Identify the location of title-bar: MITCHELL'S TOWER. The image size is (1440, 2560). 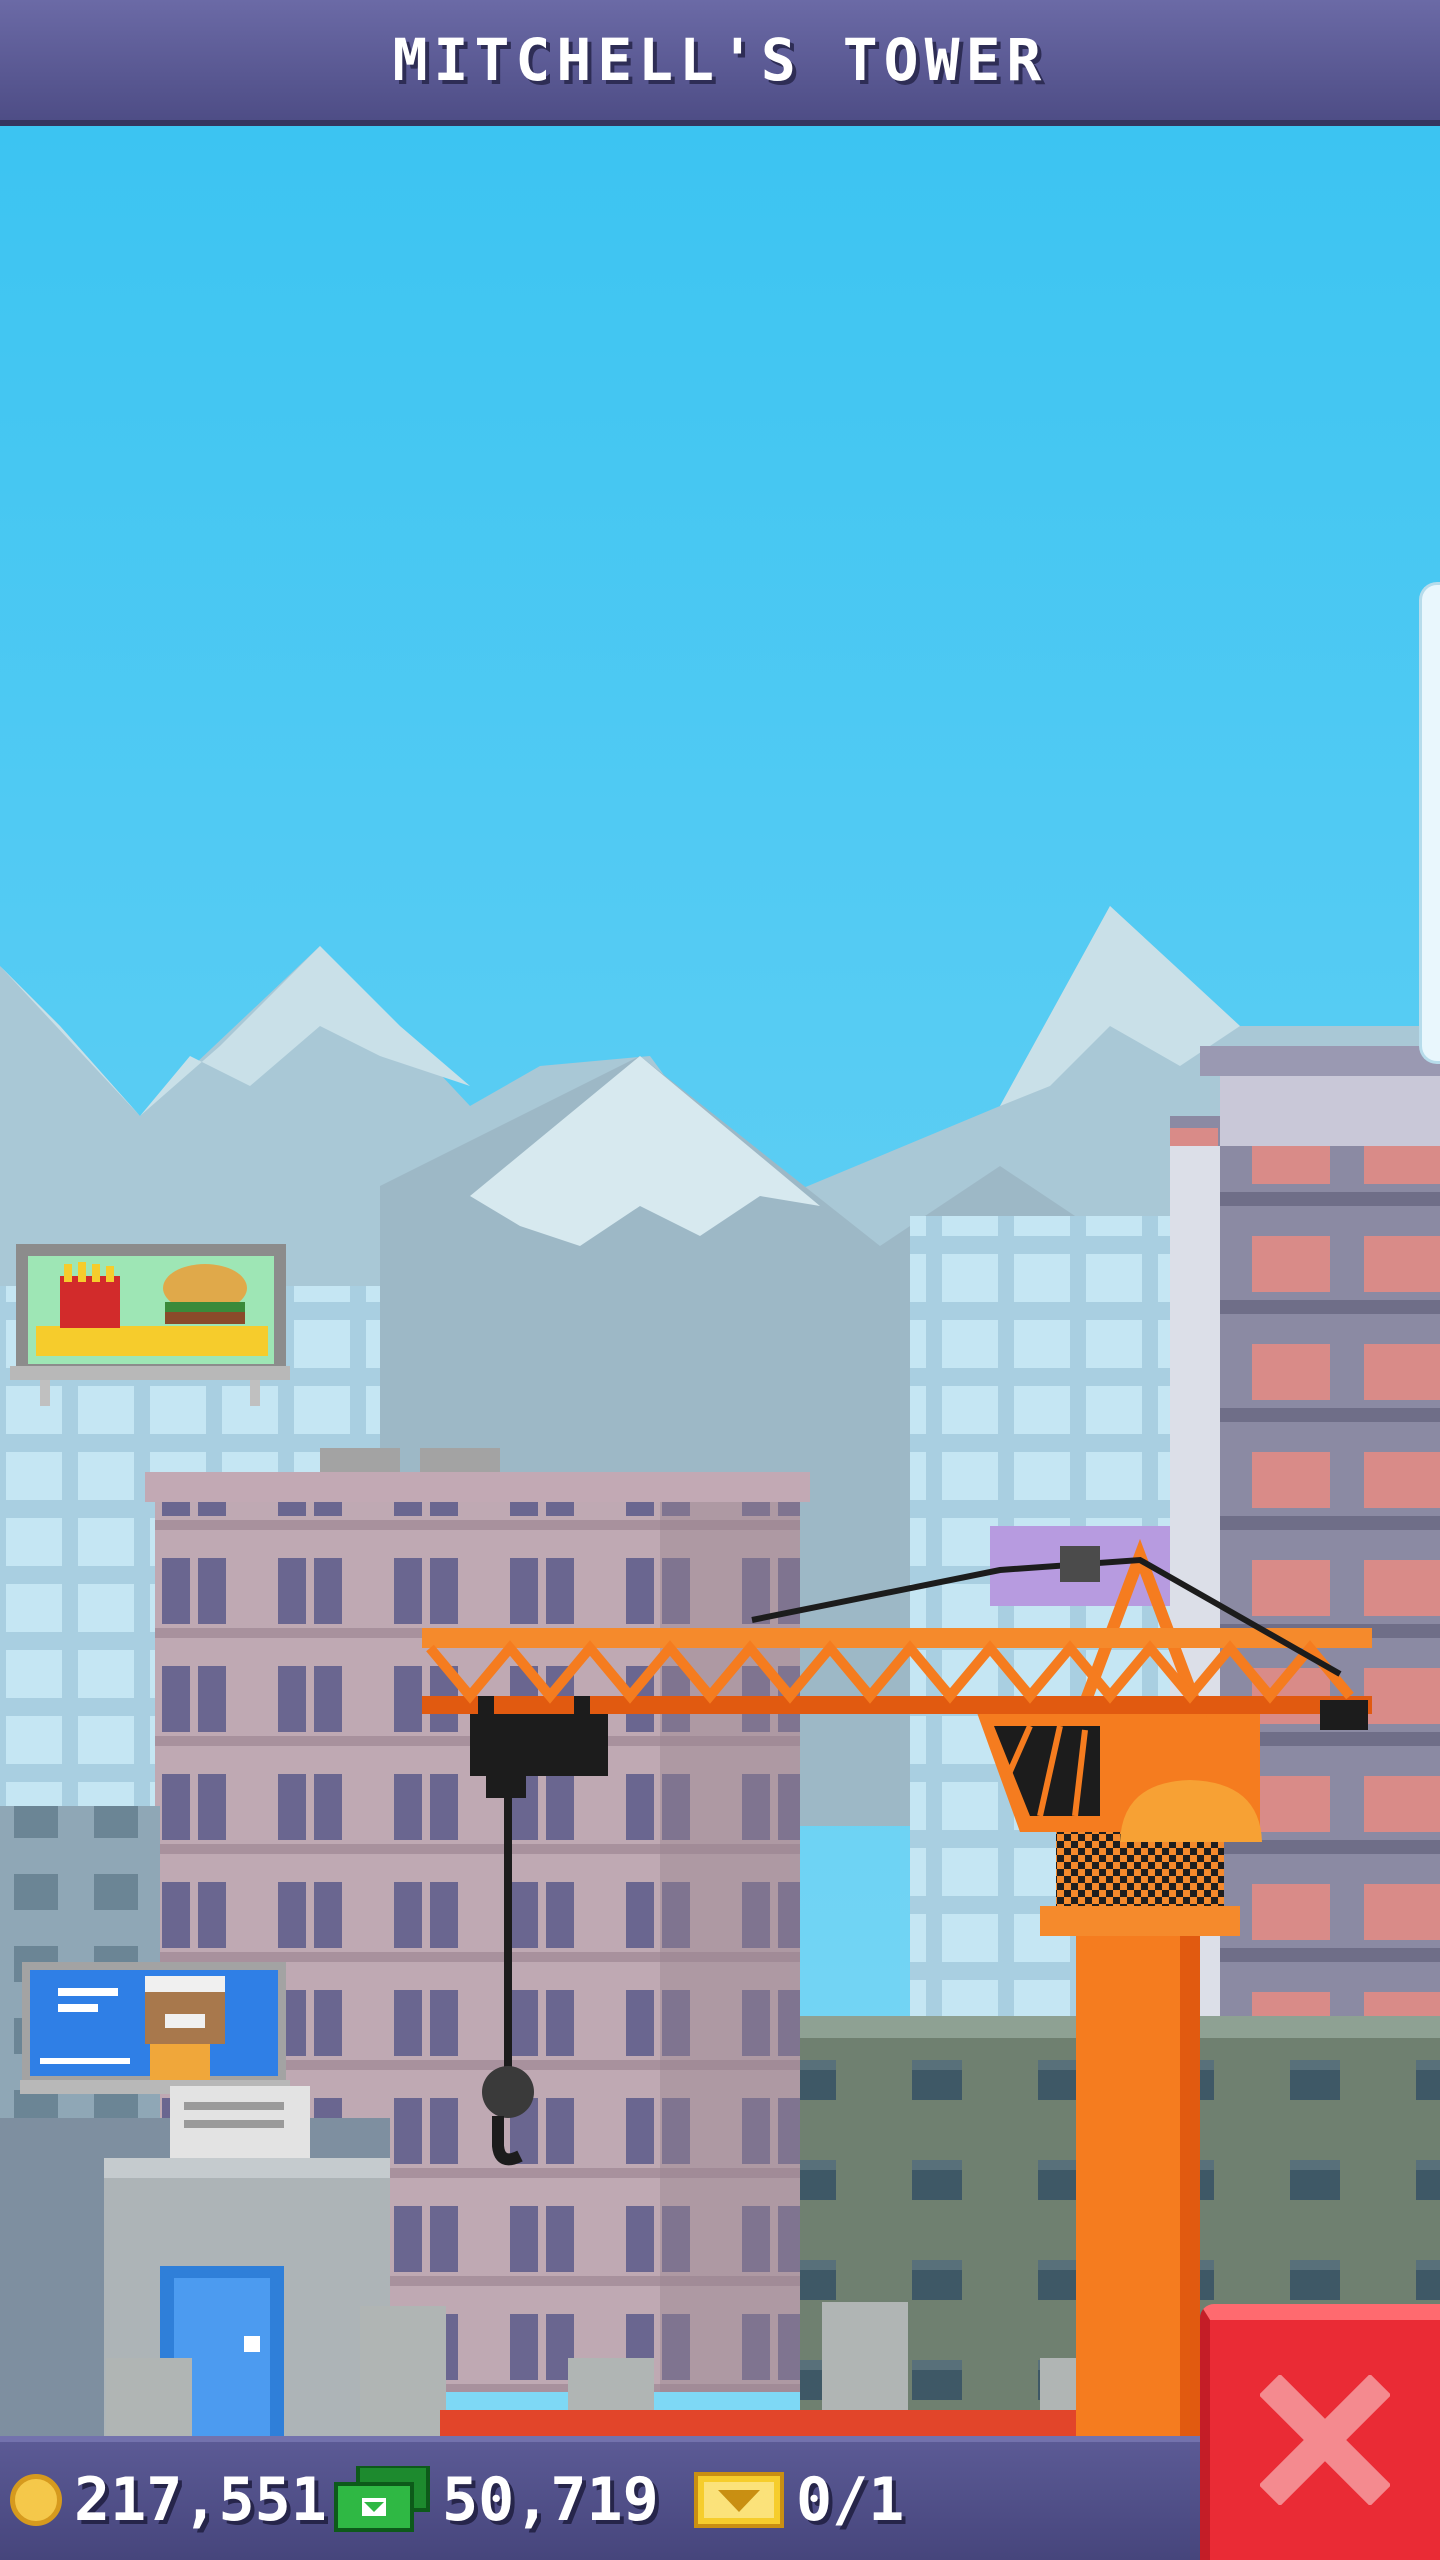
(720, 63).